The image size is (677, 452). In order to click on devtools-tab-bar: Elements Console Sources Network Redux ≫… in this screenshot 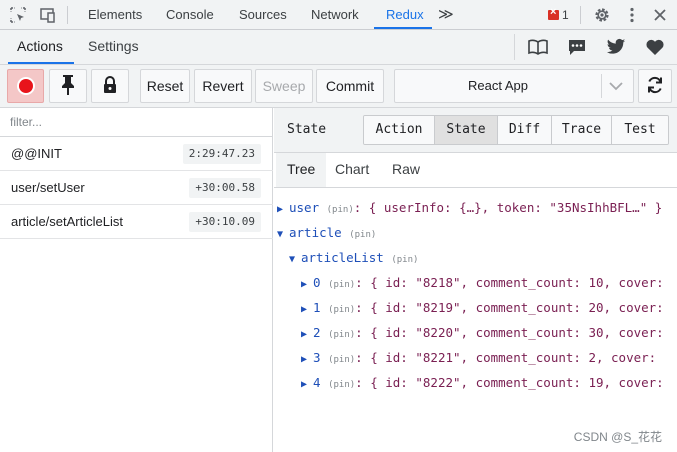, I will do `click(338, 15)`.